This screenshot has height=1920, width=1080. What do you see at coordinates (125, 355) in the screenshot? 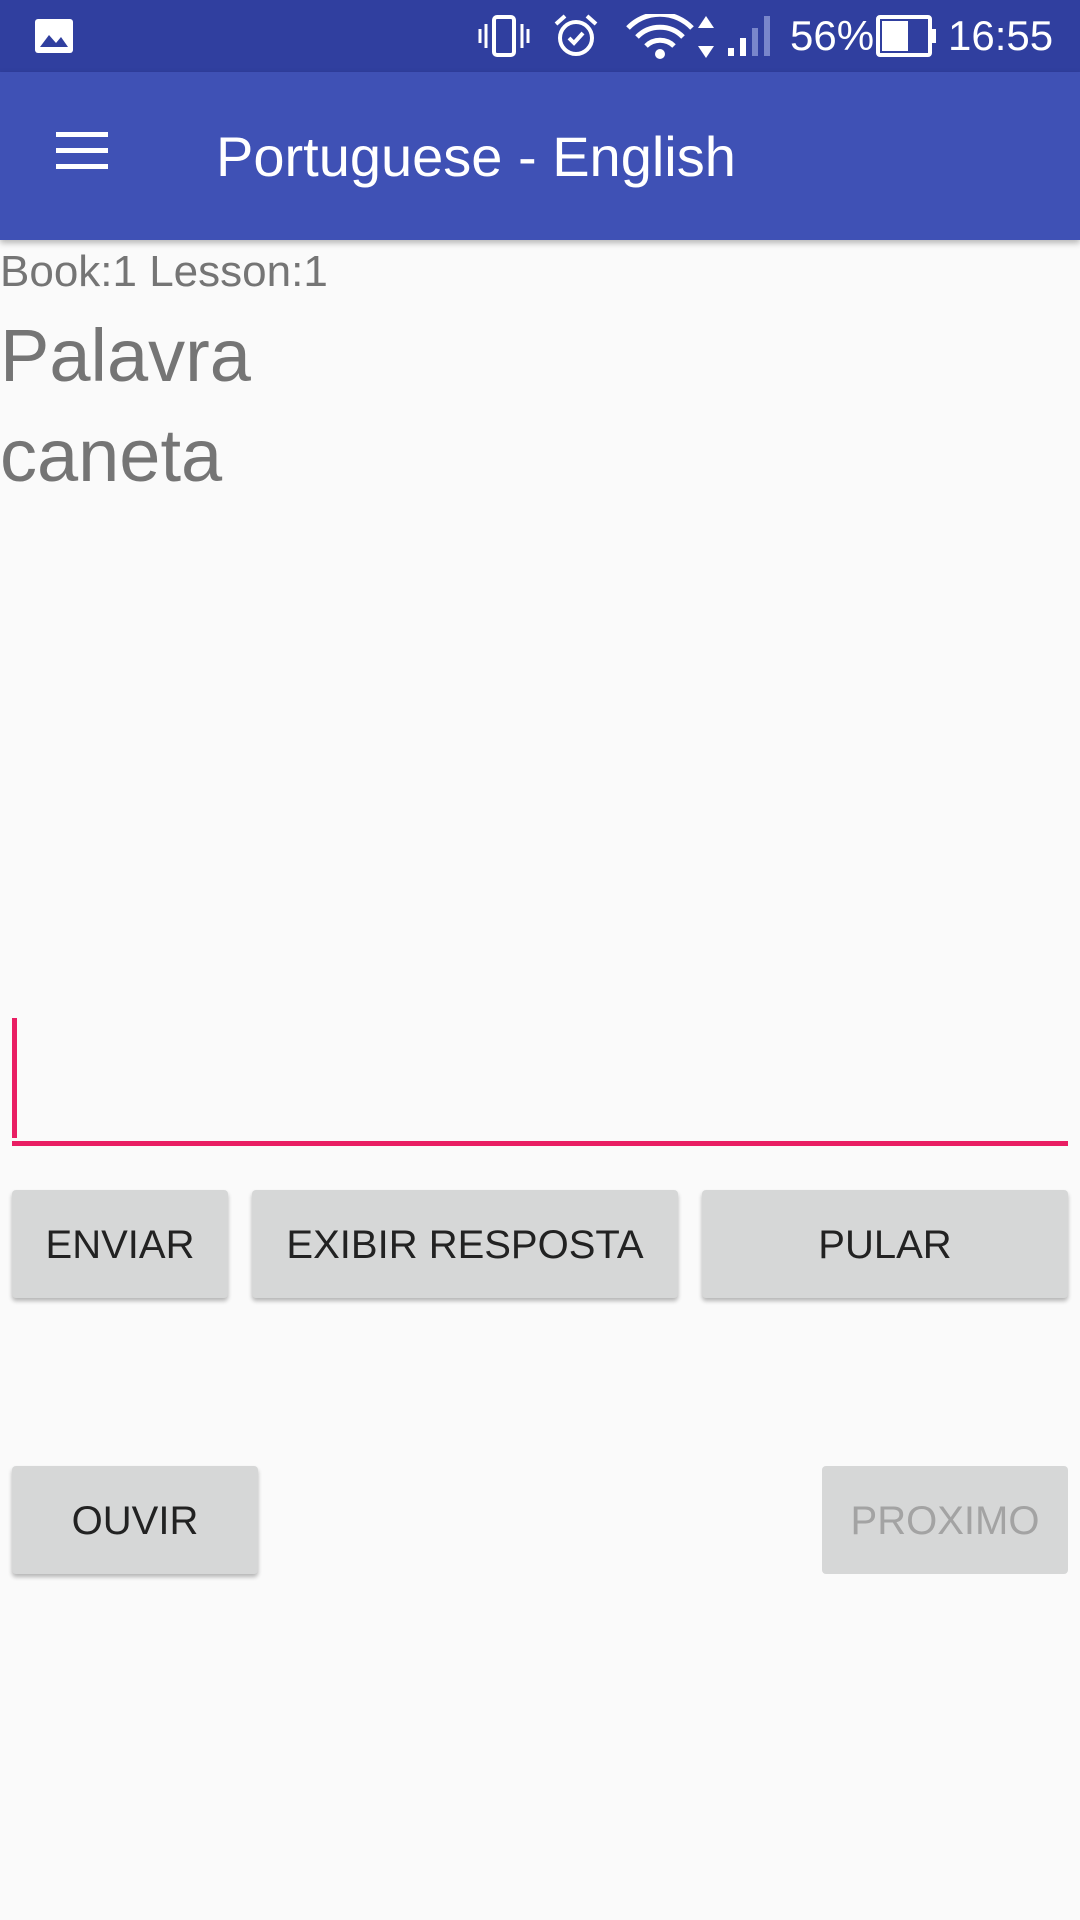
I see `word-label: Palavra` at bounding box center [125, 355].